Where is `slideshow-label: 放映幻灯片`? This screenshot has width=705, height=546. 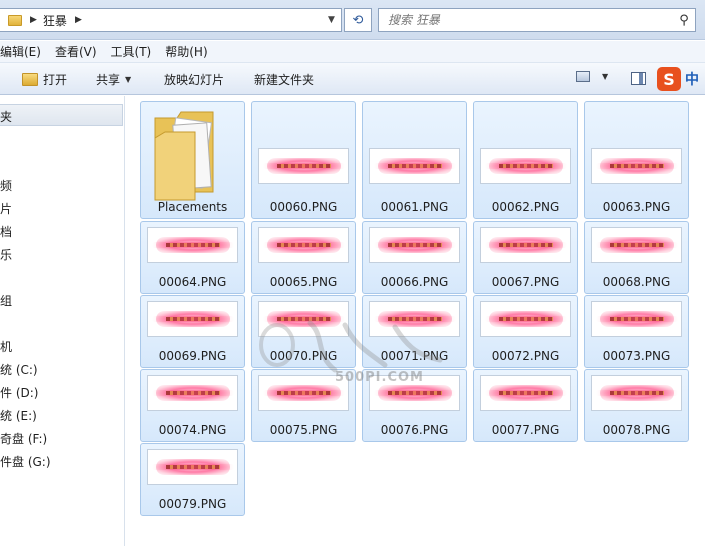 slideshow-label: 放映幻灯片 is located at coordinates (194, 80).